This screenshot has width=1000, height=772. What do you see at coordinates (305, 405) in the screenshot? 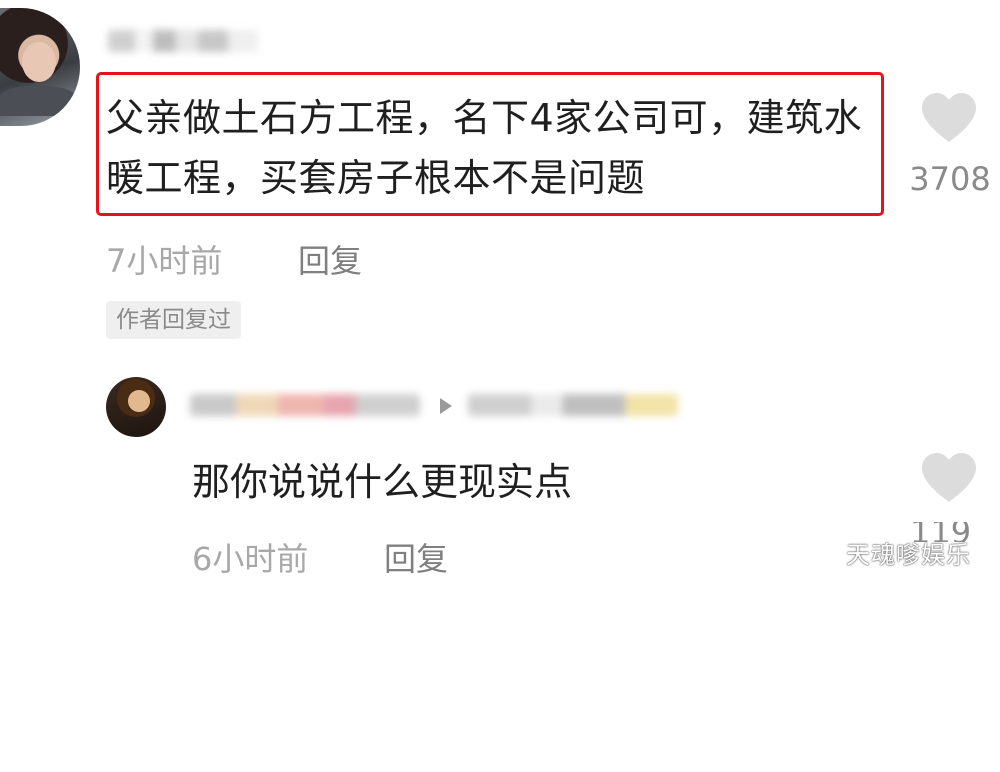
I see `replier-name-blurred` at bounding box center [305, 405].